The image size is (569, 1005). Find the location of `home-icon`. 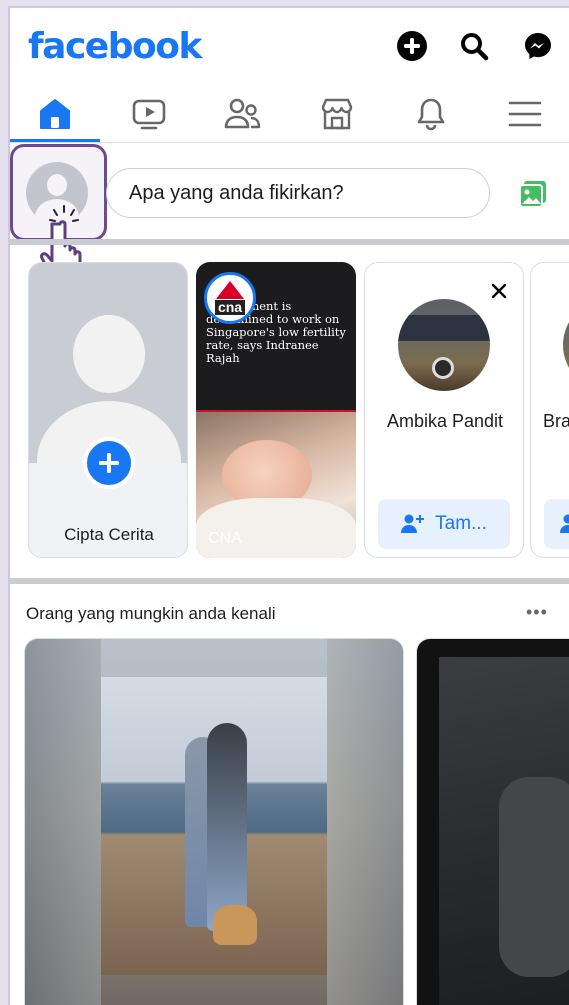

home-icon is located at coordinates (55, 114).